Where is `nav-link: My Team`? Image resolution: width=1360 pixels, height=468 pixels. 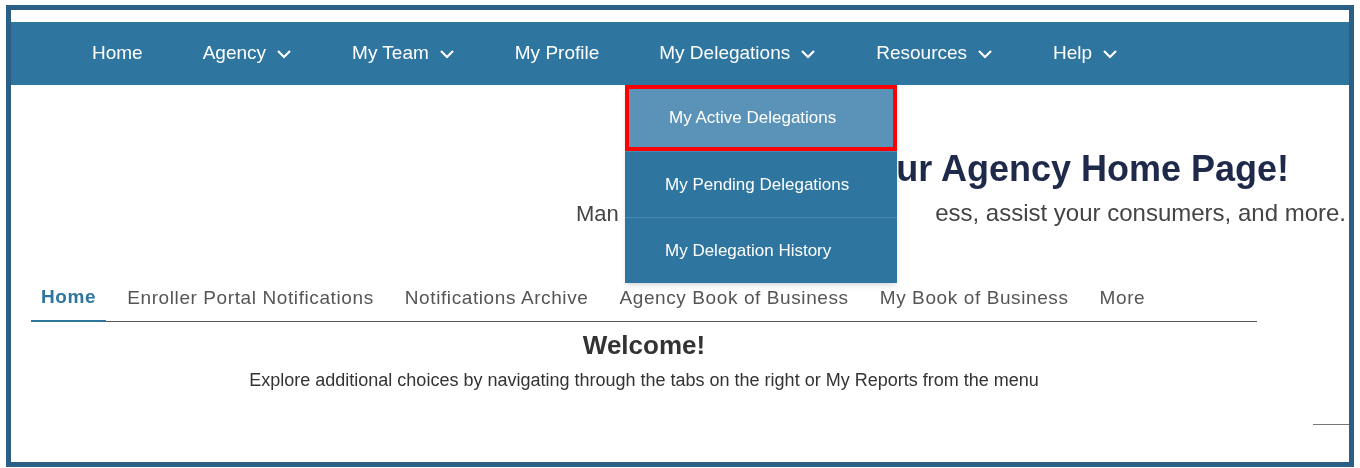 nav-link: My Team is located at coordinates (403, 53).